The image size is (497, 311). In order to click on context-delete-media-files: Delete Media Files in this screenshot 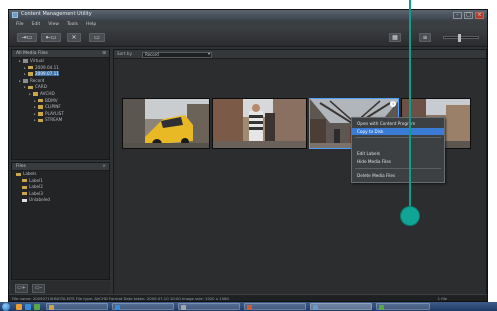, I will do `click(398, 175)`.